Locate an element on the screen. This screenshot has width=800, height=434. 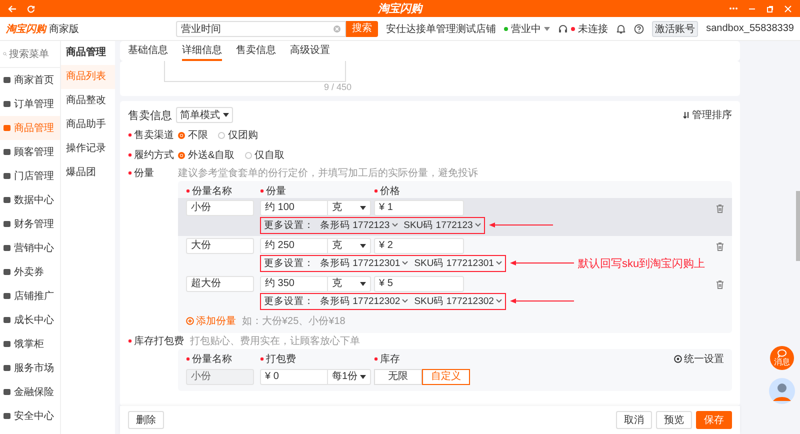
radio-option: 仅团购 is located at coordinates (238, 135).